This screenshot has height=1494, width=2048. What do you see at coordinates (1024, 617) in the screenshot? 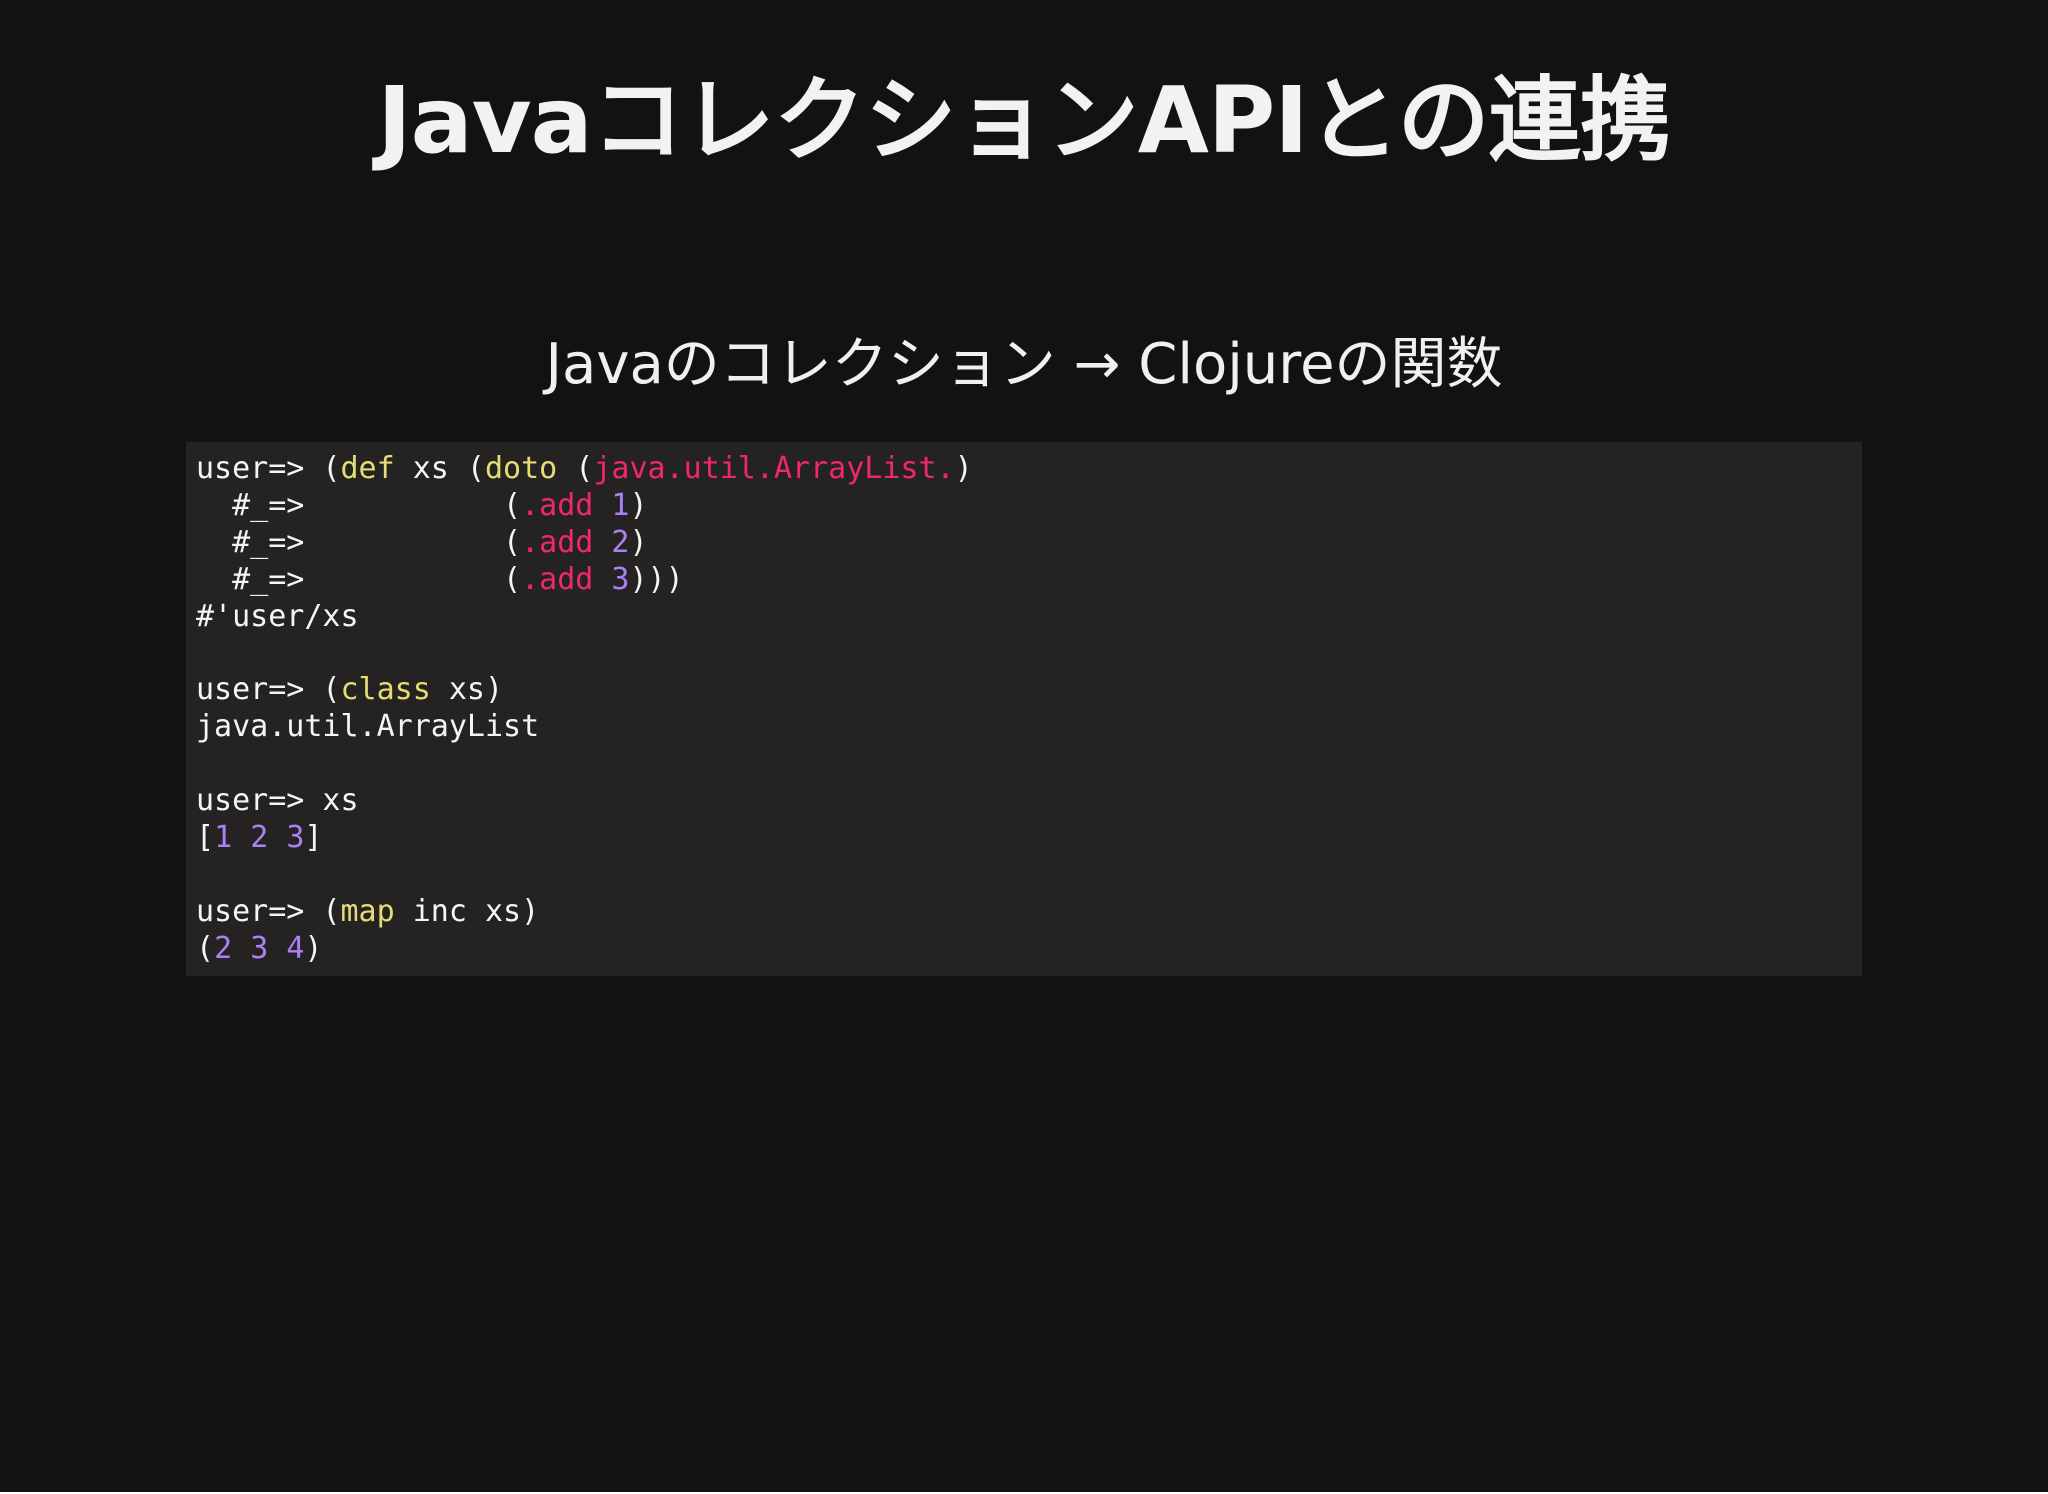
I see `code-line: #'user/xs` at bounding box center [1024, 617].